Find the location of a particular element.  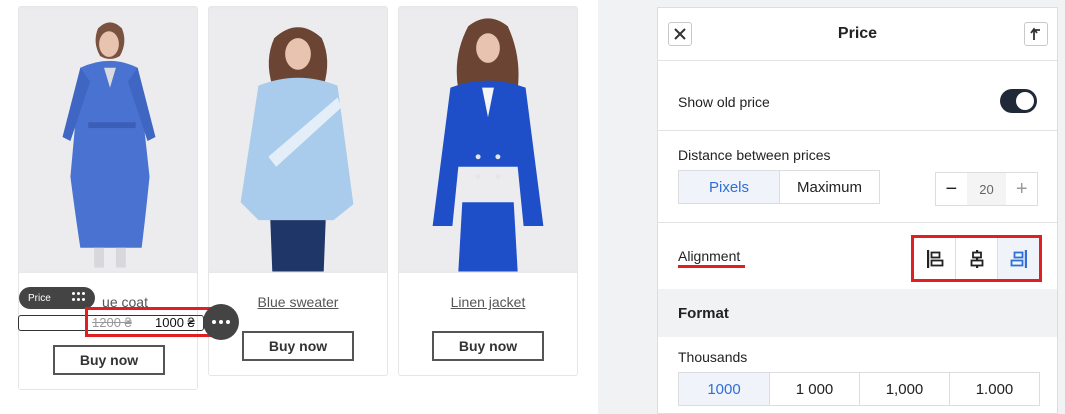

more-options-button is located at coordinates (221, 322).